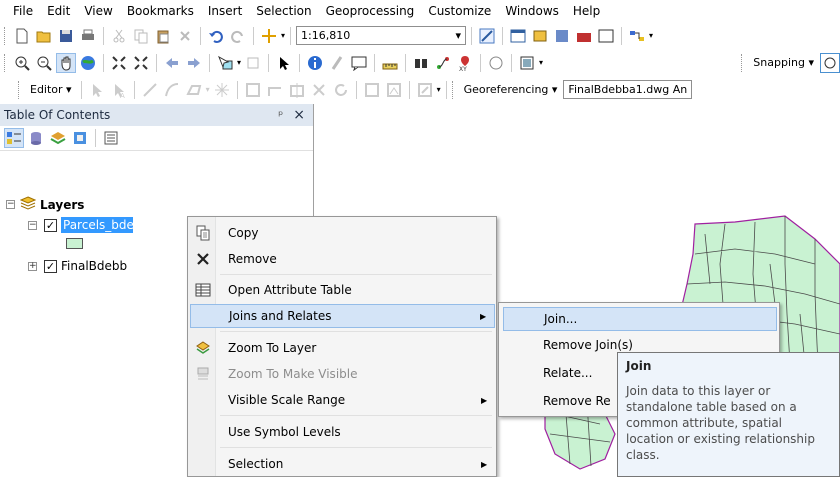 This screenshot has height=477, width=840. Describe the element at coordinates (458, 35) in the screenshot. I see `chevron-down-icon: ▾` at that location.